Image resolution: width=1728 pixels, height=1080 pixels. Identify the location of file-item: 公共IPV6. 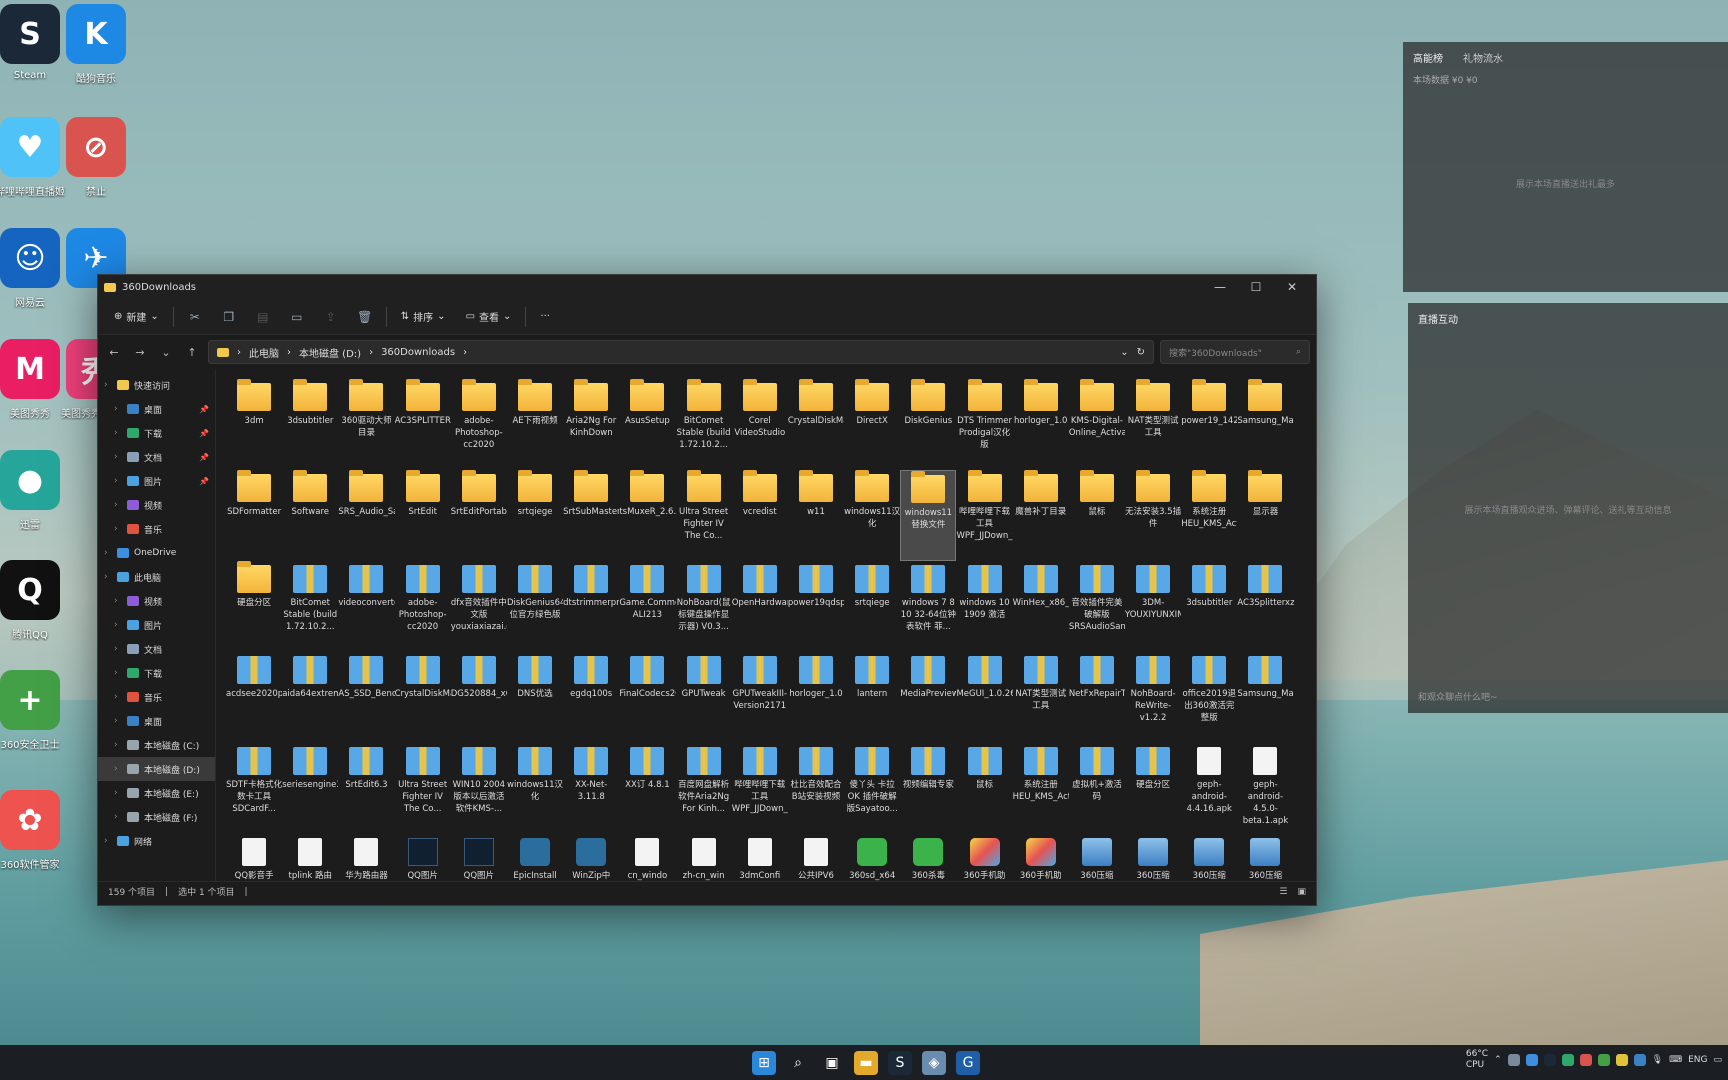
(816, 857).